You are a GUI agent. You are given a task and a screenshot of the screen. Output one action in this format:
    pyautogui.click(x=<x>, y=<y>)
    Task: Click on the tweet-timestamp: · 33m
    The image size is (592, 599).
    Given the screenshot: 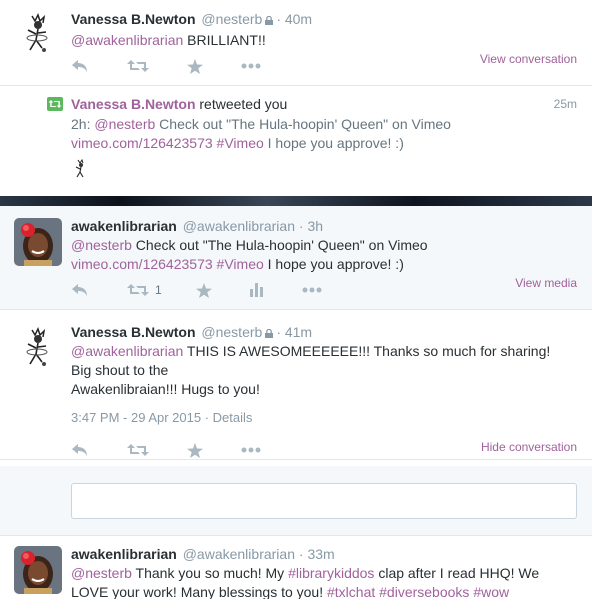 What is the action you would take?
    pyautogui.click(x=317, y=554)
    